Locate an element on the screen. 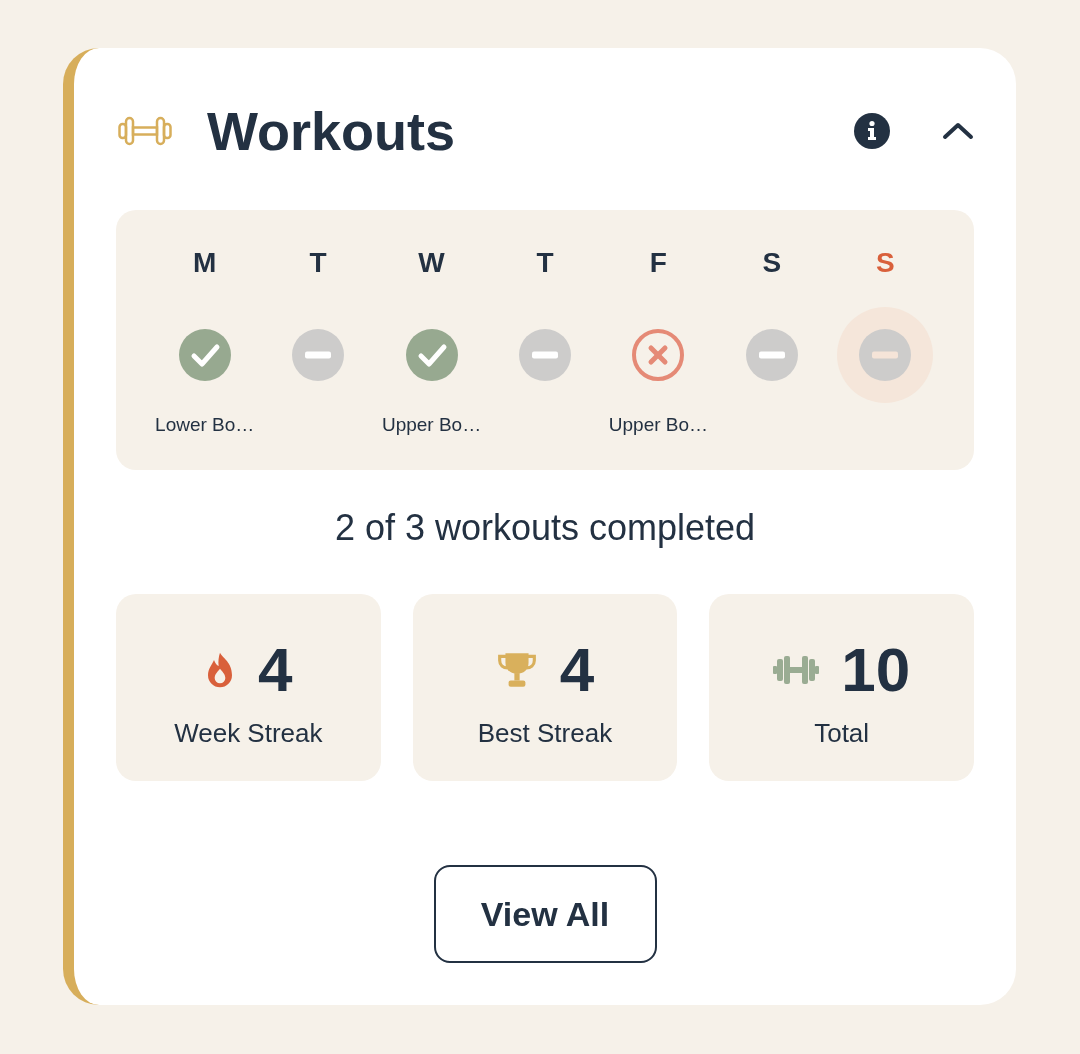 This screenshot has width=1080, height=1054. weekday-label: W is located at coordinates (431, 263).